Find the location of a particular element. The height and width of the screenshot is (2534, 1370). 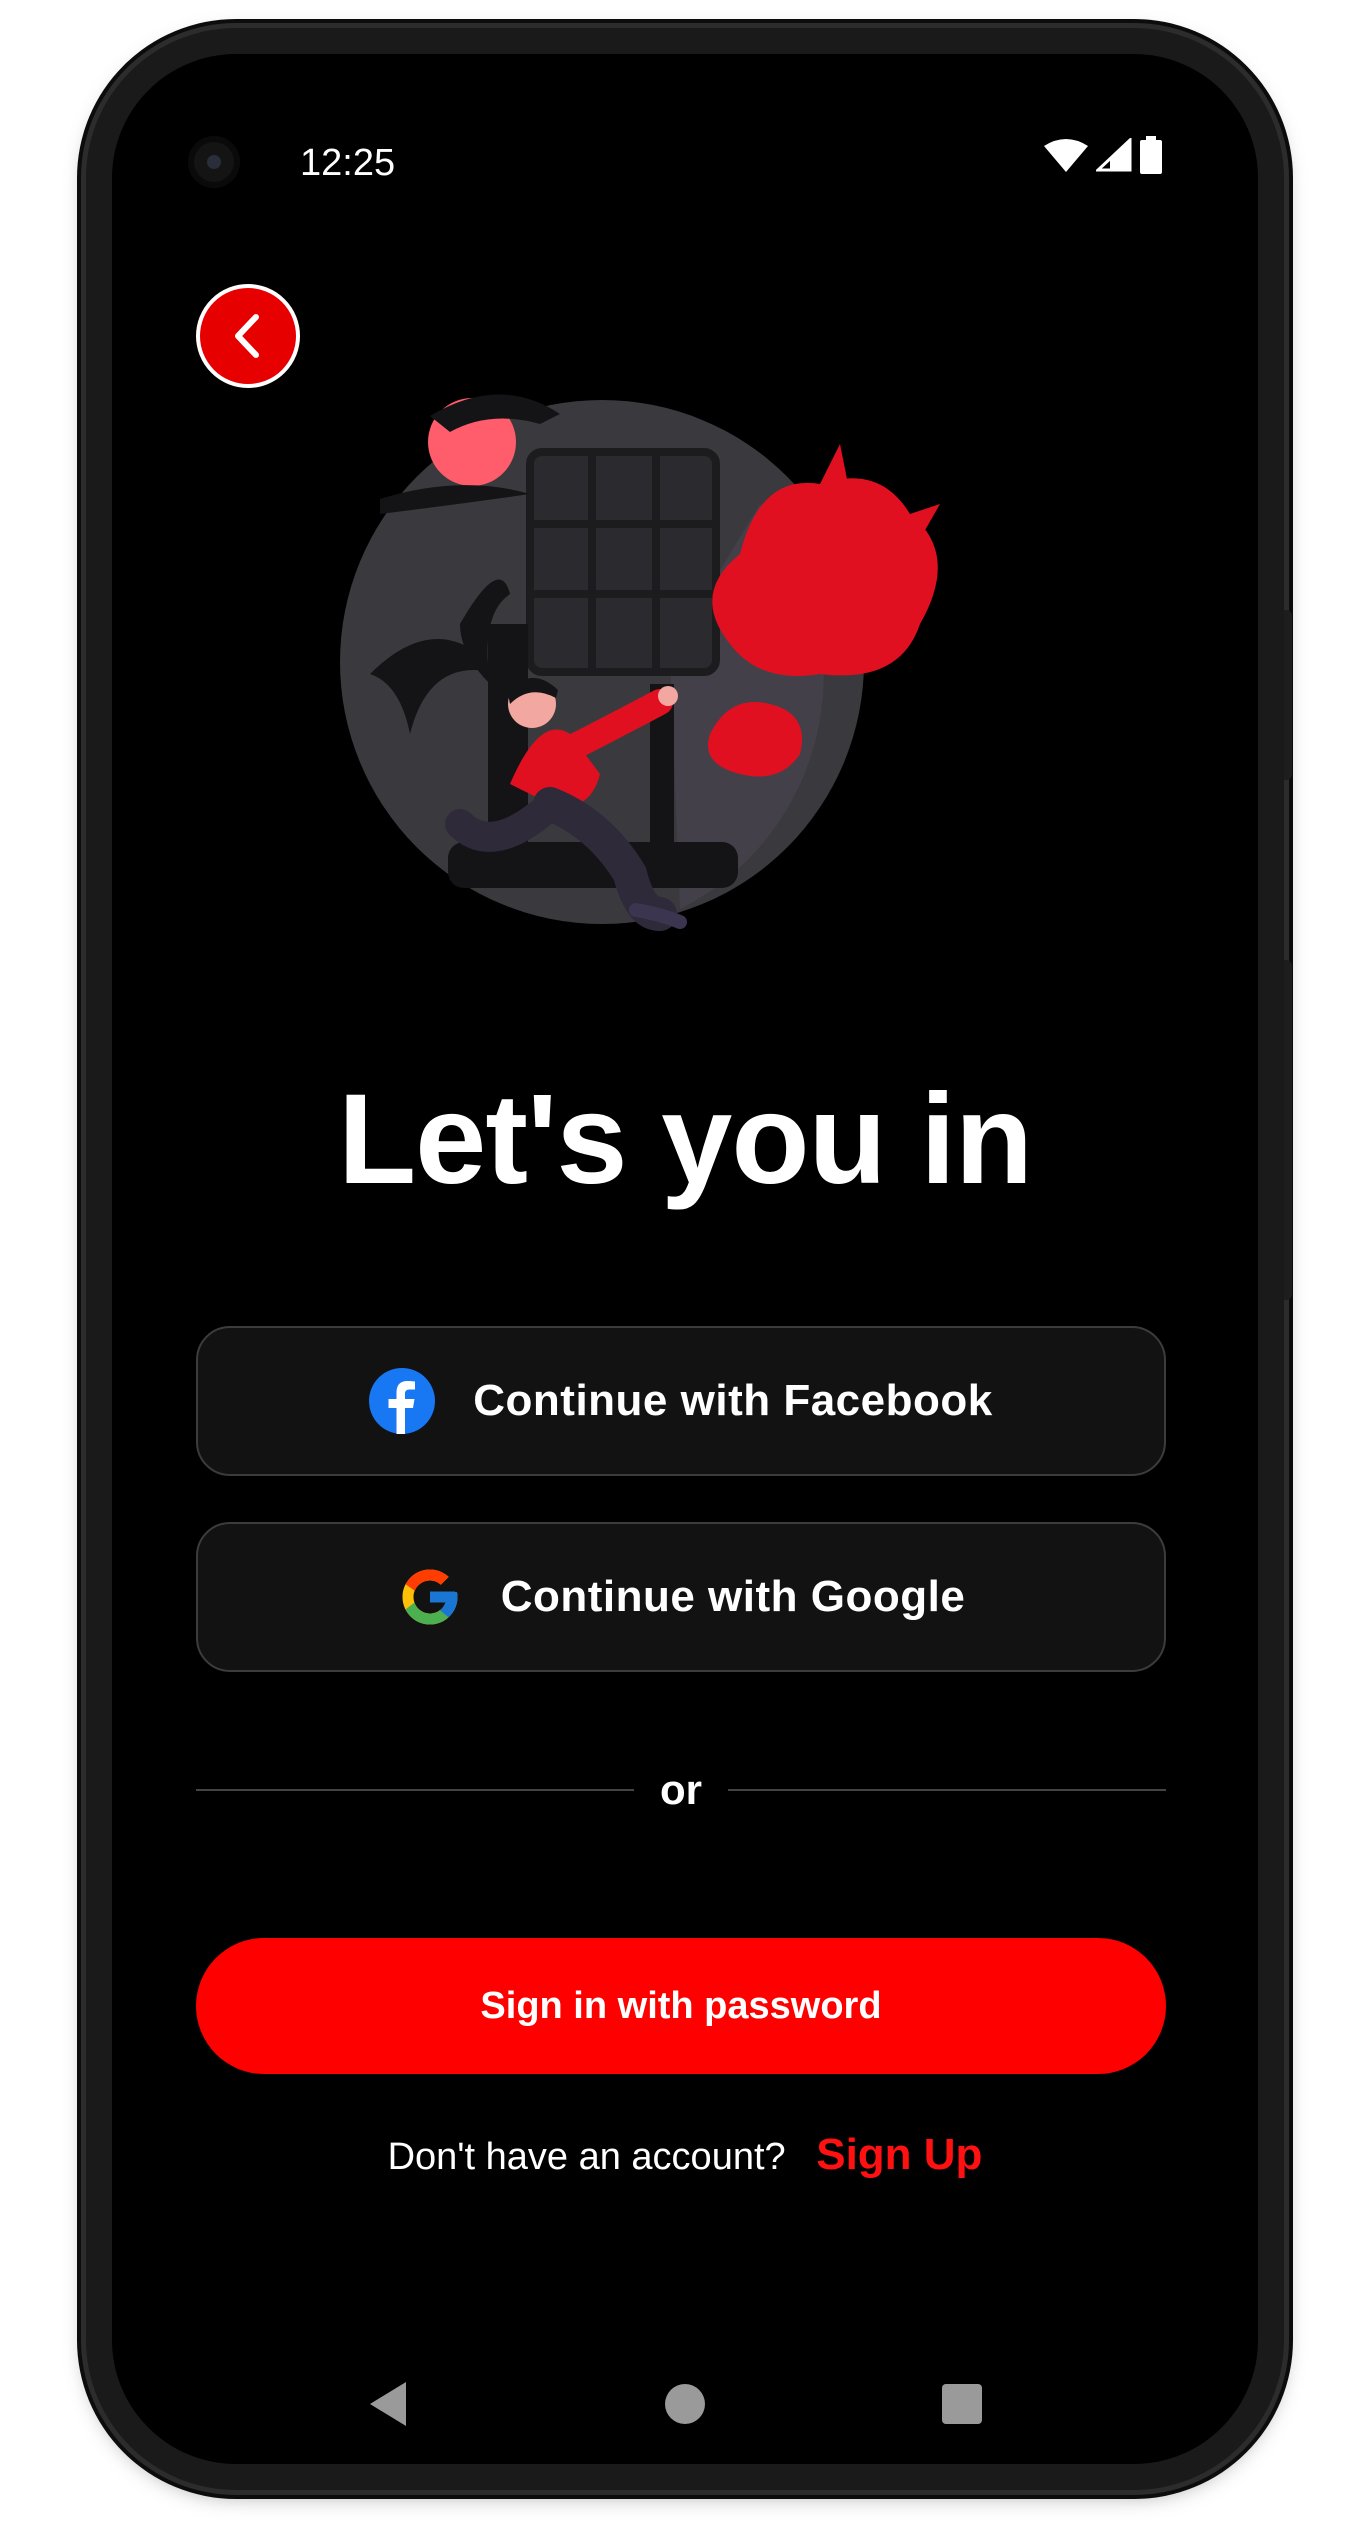

facebook-icon is located at coordinates (402, 1401).